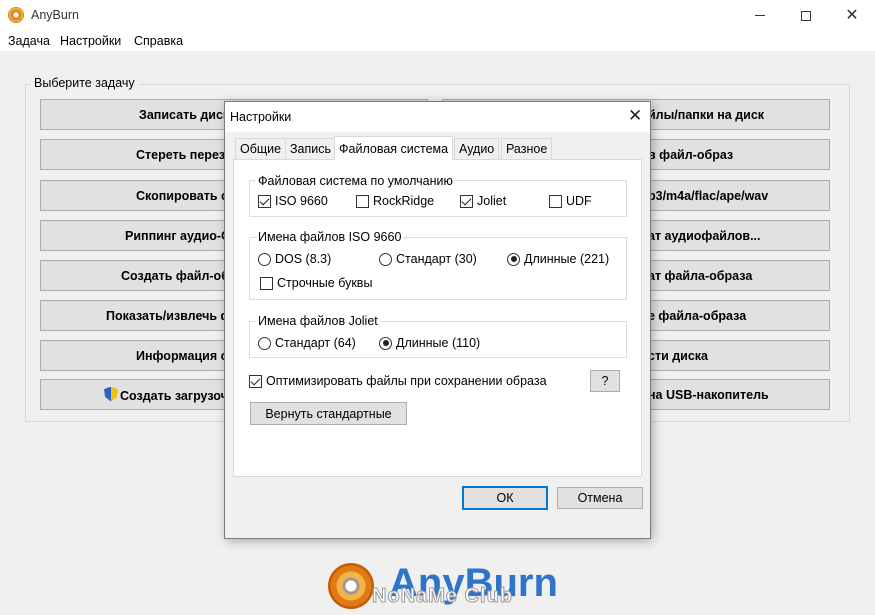 The image size is (875, 615). I want to click on dialog-title-bar: Настройки ✕, so click(437, 117).